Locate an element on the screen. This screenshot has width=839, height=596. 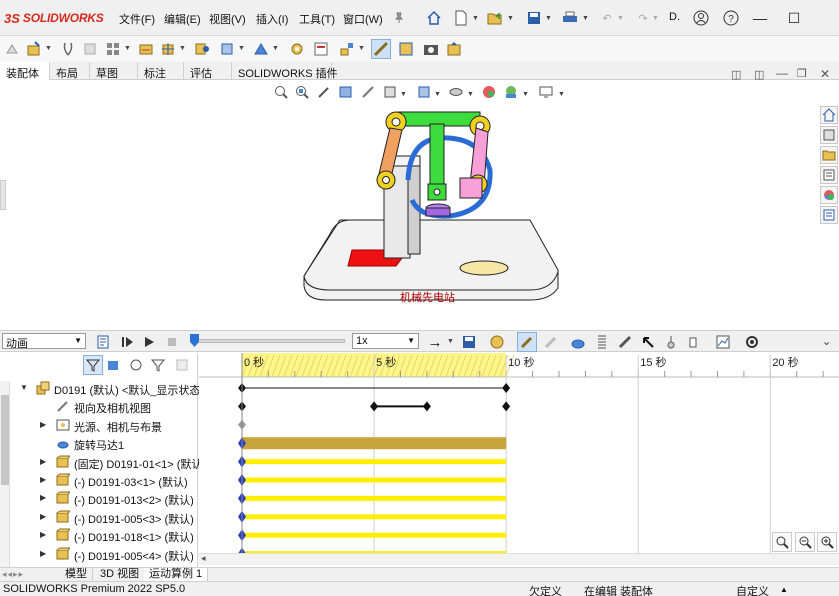
sidebar-collapse-handle is located at coordinates (3, 195).